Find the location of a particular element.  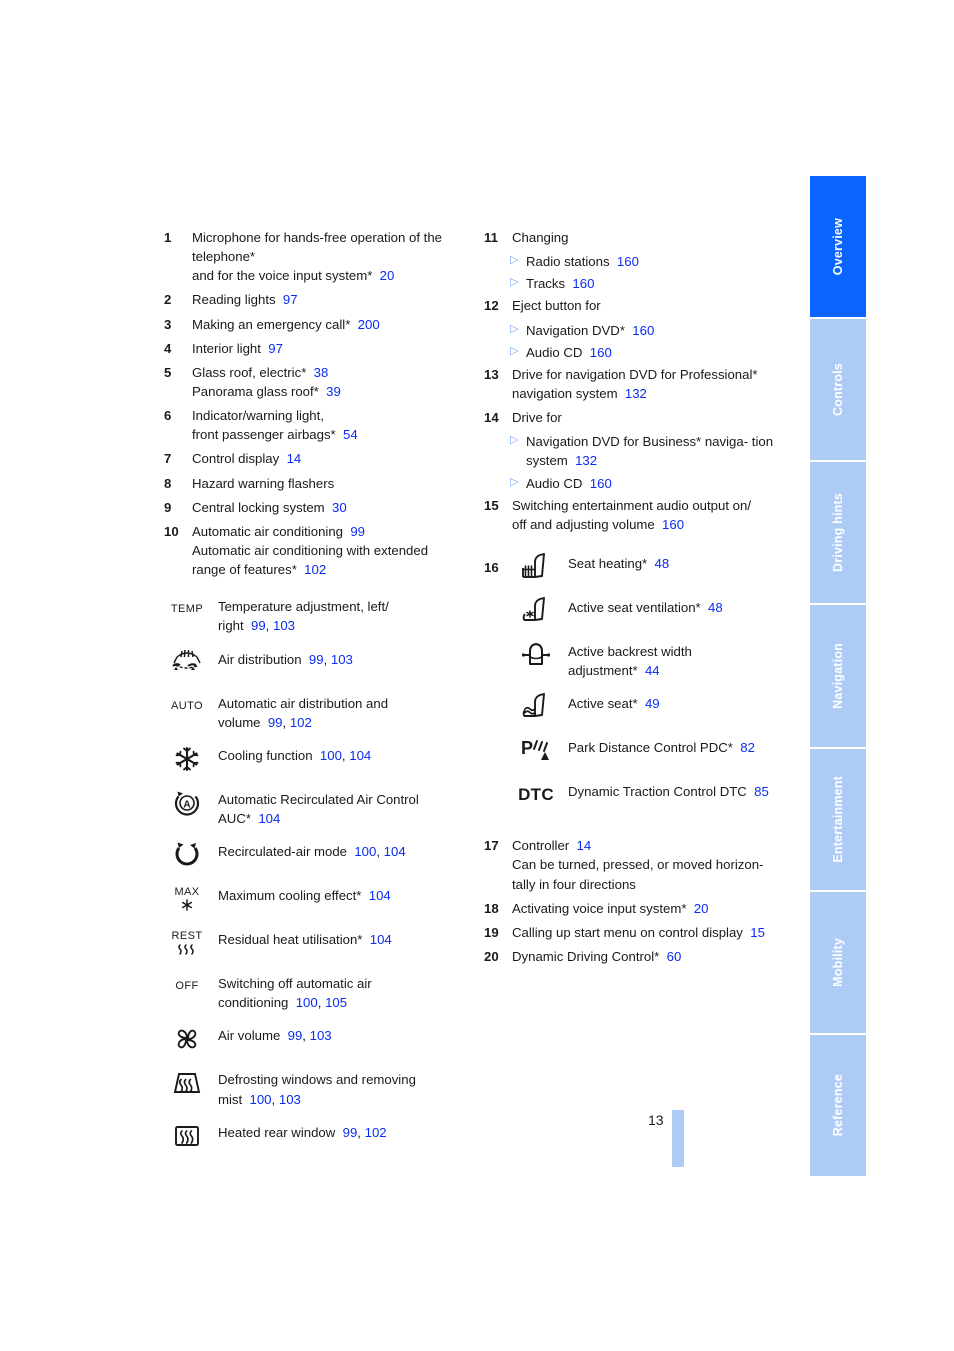

text-line: Residual heat utilisation* is located at coordinates (290, 940).